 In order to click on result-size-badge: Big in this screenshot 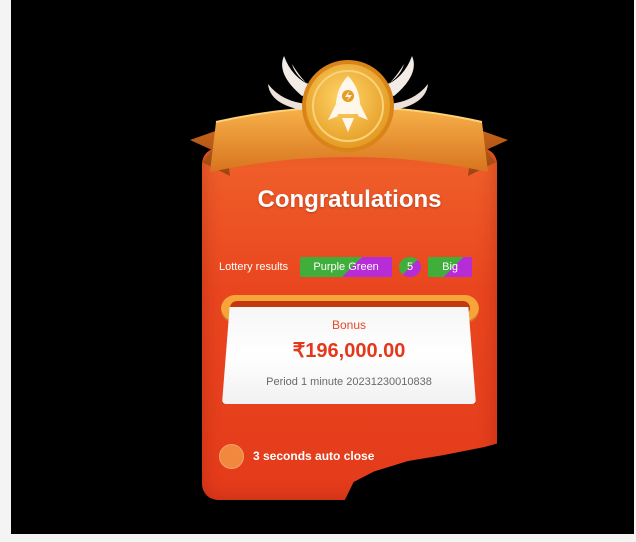, I will do `click(450, 267)`.